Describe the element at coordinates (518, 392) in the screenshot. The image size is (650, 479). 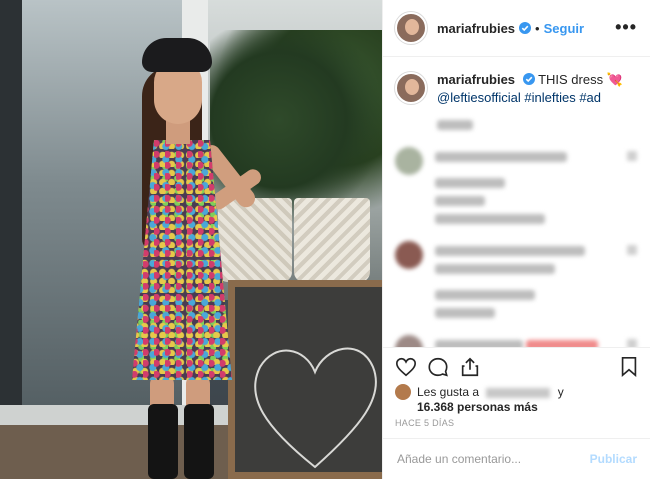
I see `blurred-username` at that location.